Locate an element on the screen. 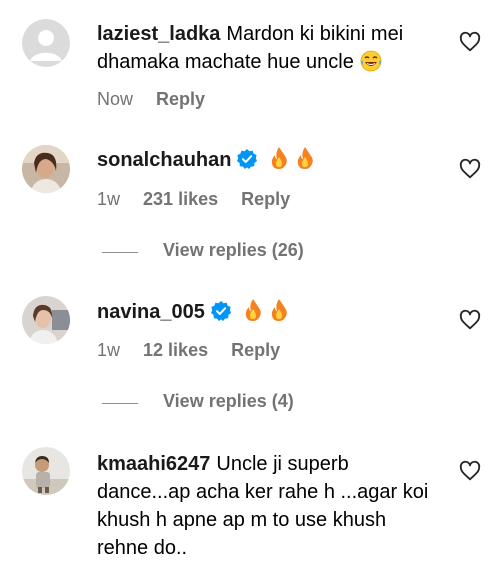 Image resolution: width=496 pixels, height=571 pixels. view-replies-button: View replies (26) is located at coordinates (252, 252).